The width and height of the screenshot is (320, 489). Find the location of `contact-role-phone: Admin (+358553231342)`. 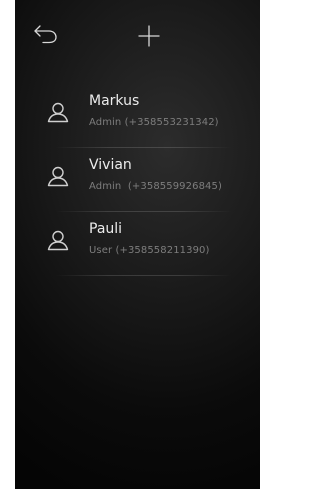

contact-role-phone: Admin (+358553231342) is located at coordinates (154, 122).